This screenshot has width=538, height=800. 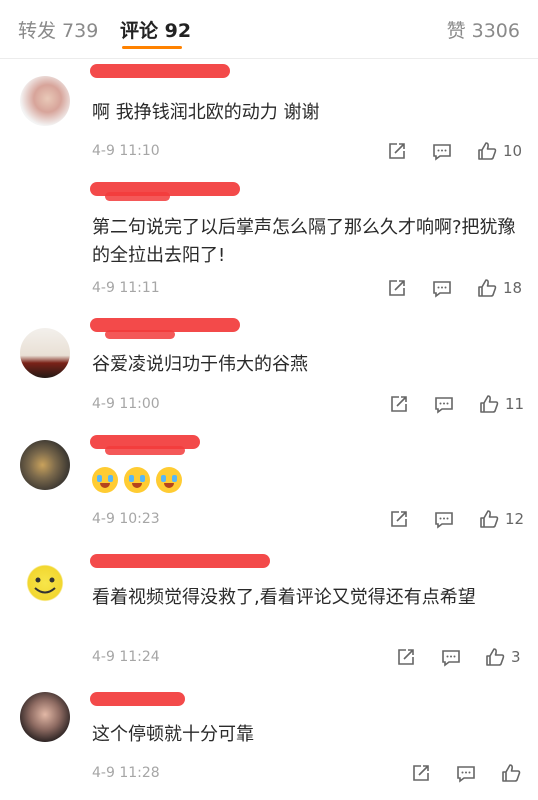 What do you see at coordinates (152, 47) in the screenshot?
I see `active-tab-indicator` at bounding box center [152, 47].